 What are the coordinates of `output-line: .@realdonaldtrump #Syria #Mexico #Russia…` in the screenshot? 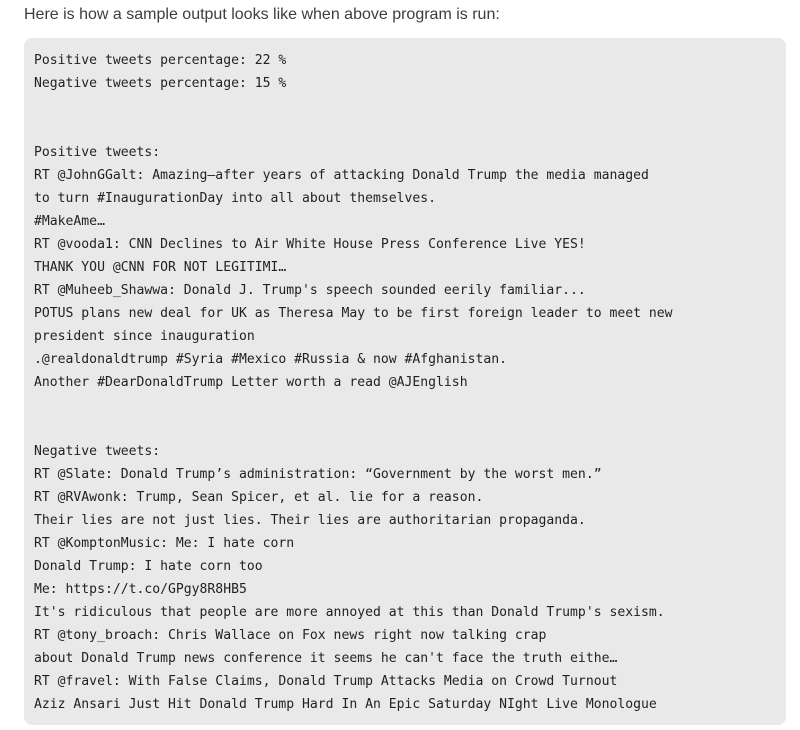 It's located at (270, 359).